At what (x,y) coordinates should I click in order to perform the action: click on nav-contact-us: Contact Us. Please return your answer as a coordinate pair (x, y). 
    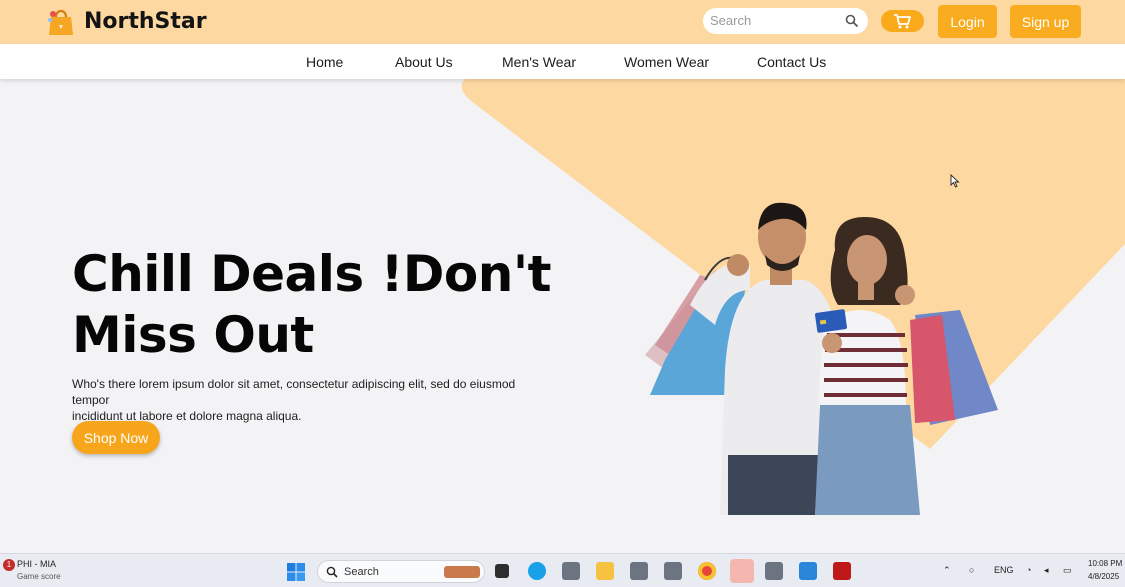
    Looking at the image, I should click on (791, 62).